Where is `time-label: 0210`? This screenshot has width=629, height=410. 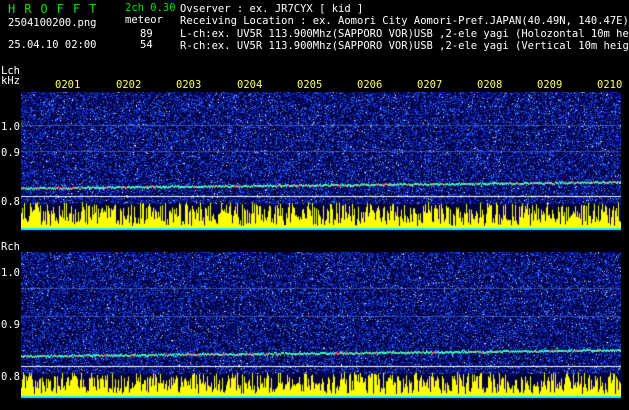
time-label: 0210 is located at coordinates (610, 85).